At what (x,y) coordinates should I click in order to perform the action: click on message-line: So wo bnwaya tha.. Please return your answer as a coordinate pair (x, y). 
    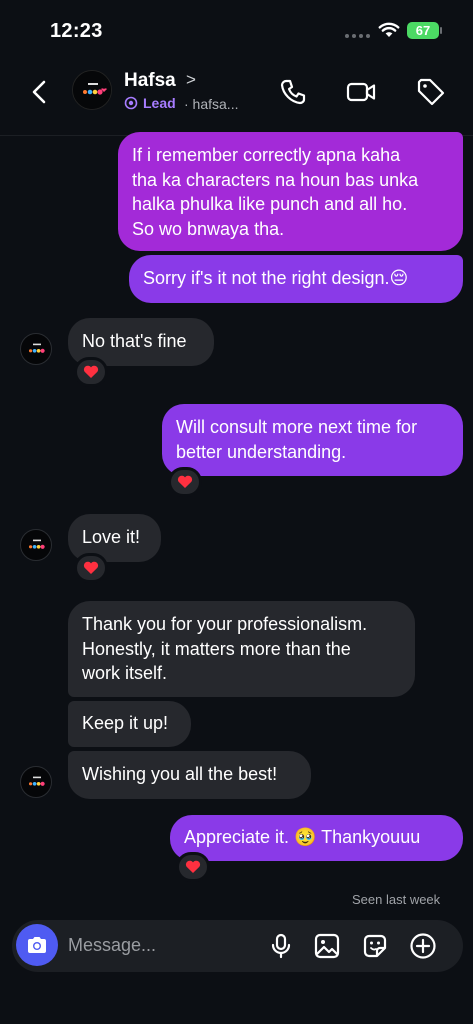
    Looking at the image, I should click on (208, 228).